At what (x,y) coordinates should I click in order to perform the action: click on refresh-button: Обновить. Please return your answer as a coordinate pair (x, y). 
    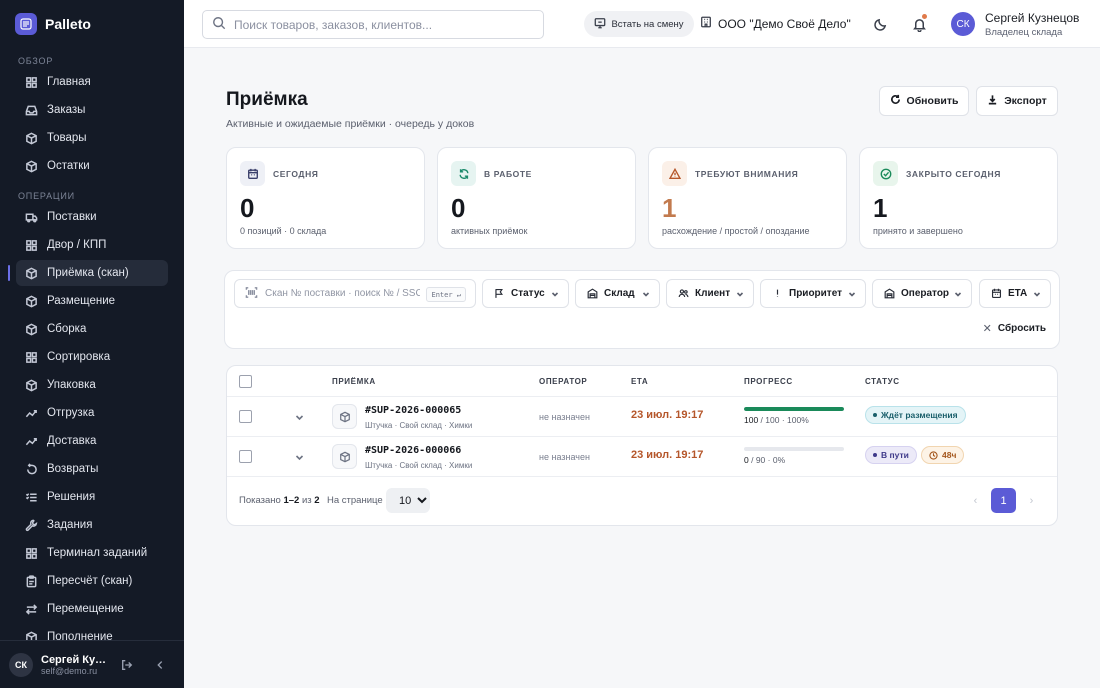
    Looking at the image, I should click on (924, 101).